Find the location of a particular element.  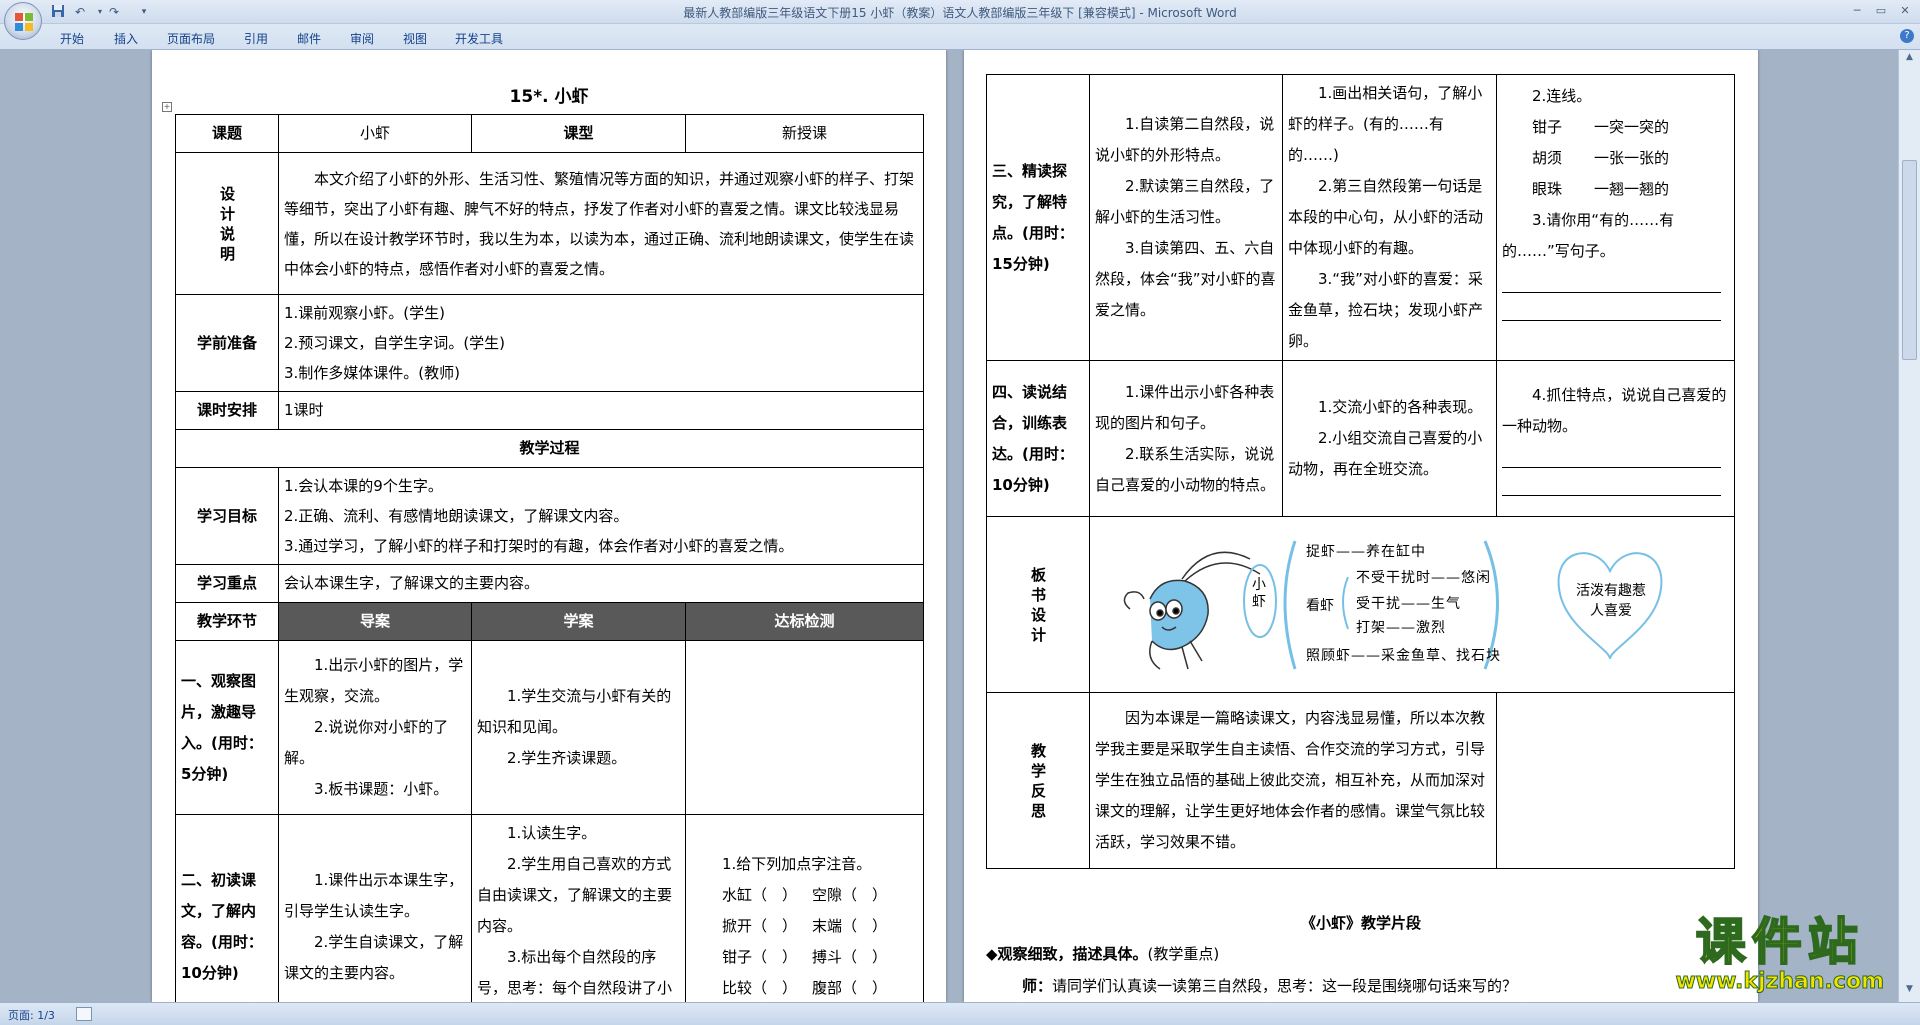

board-center-word: 小虾 is located at coordinates (1259, 593).